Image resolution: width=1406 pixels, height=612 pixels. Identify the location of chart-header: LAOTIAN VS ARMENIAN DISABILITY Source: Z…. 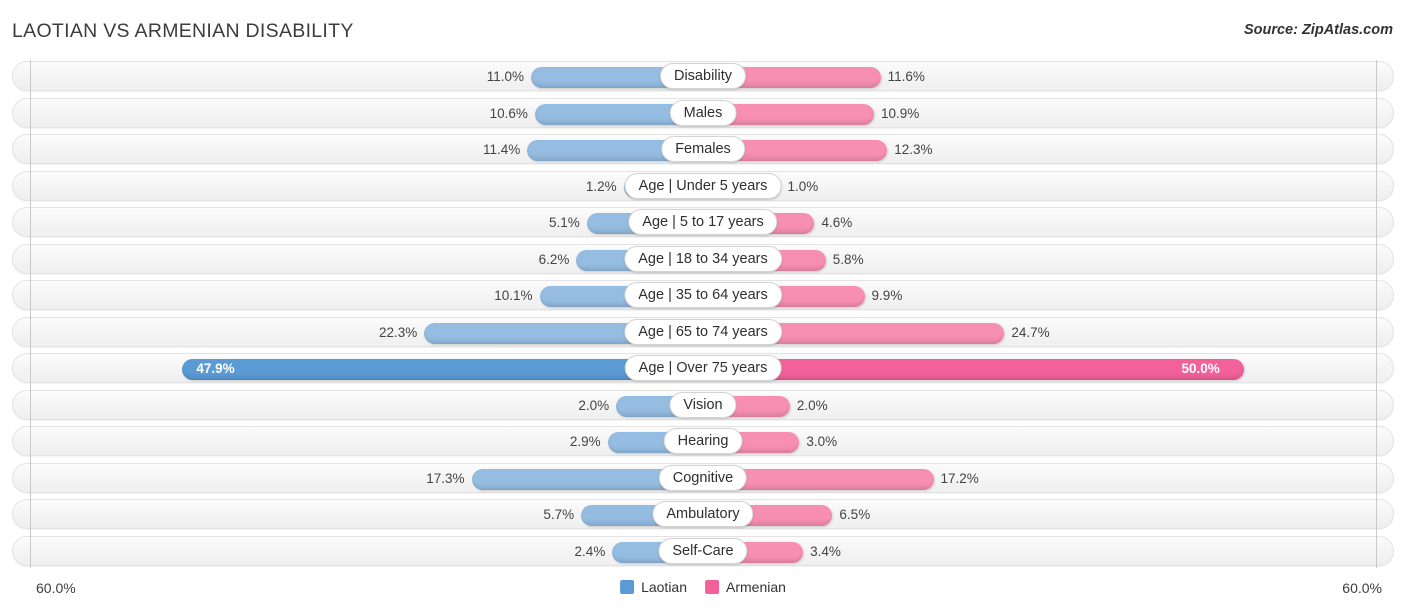
(703, 29).